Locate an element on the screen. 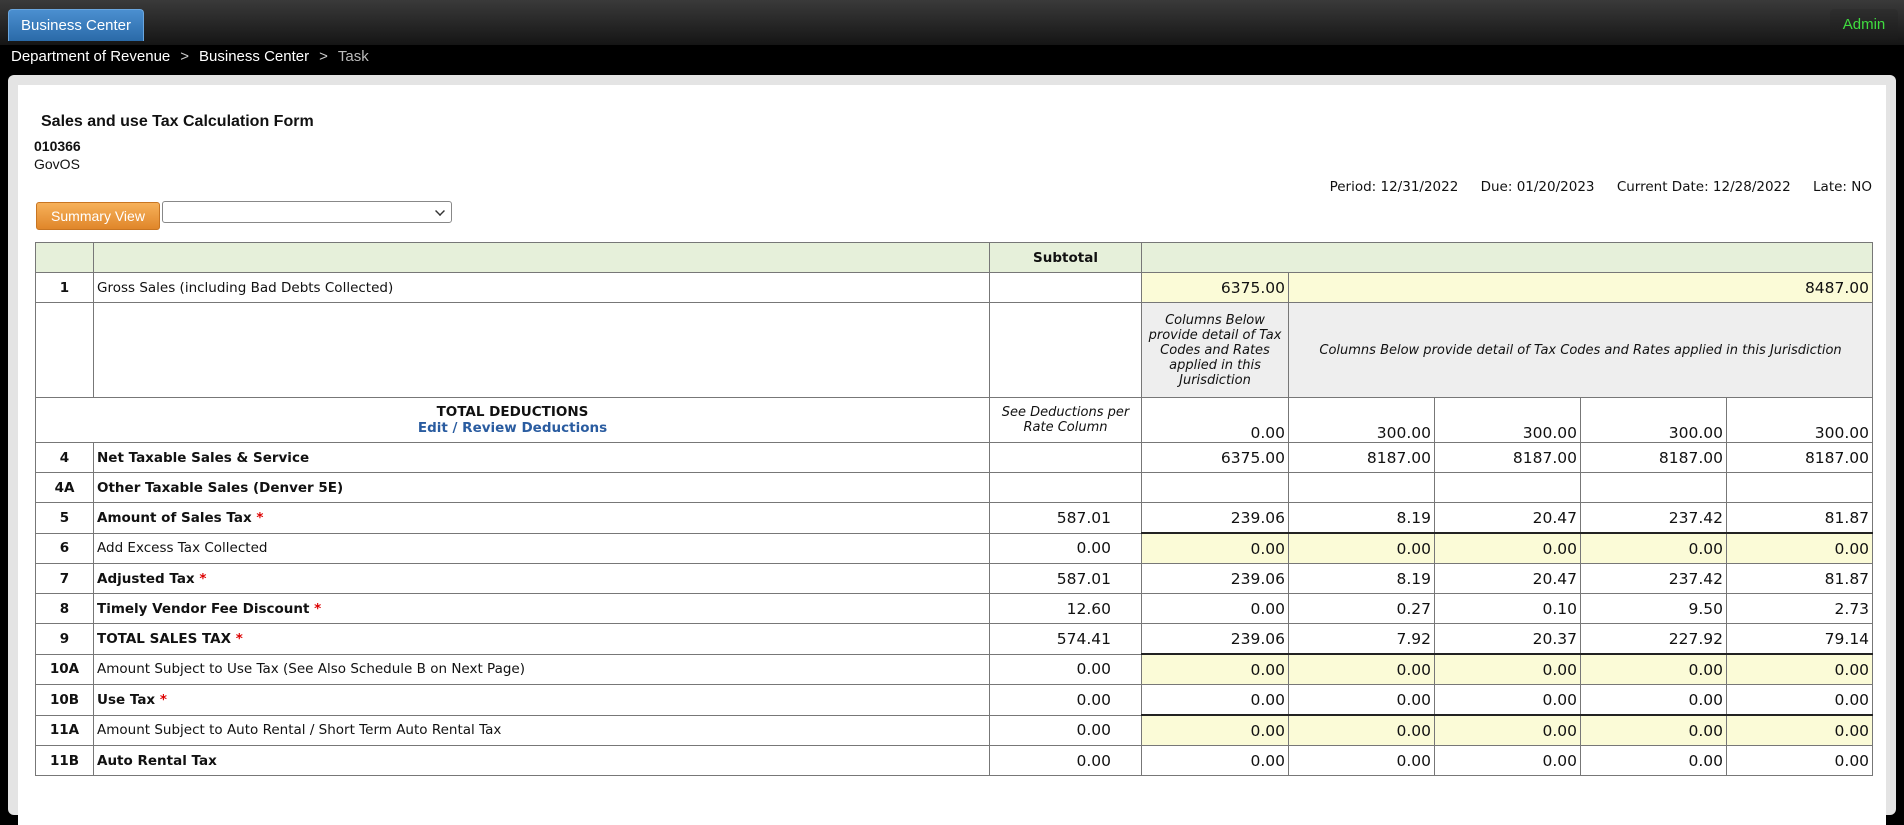 This screenshot has width=1904, height=825. row-label-text: Amount of Sales Tax is located at coordinates (174, 517).